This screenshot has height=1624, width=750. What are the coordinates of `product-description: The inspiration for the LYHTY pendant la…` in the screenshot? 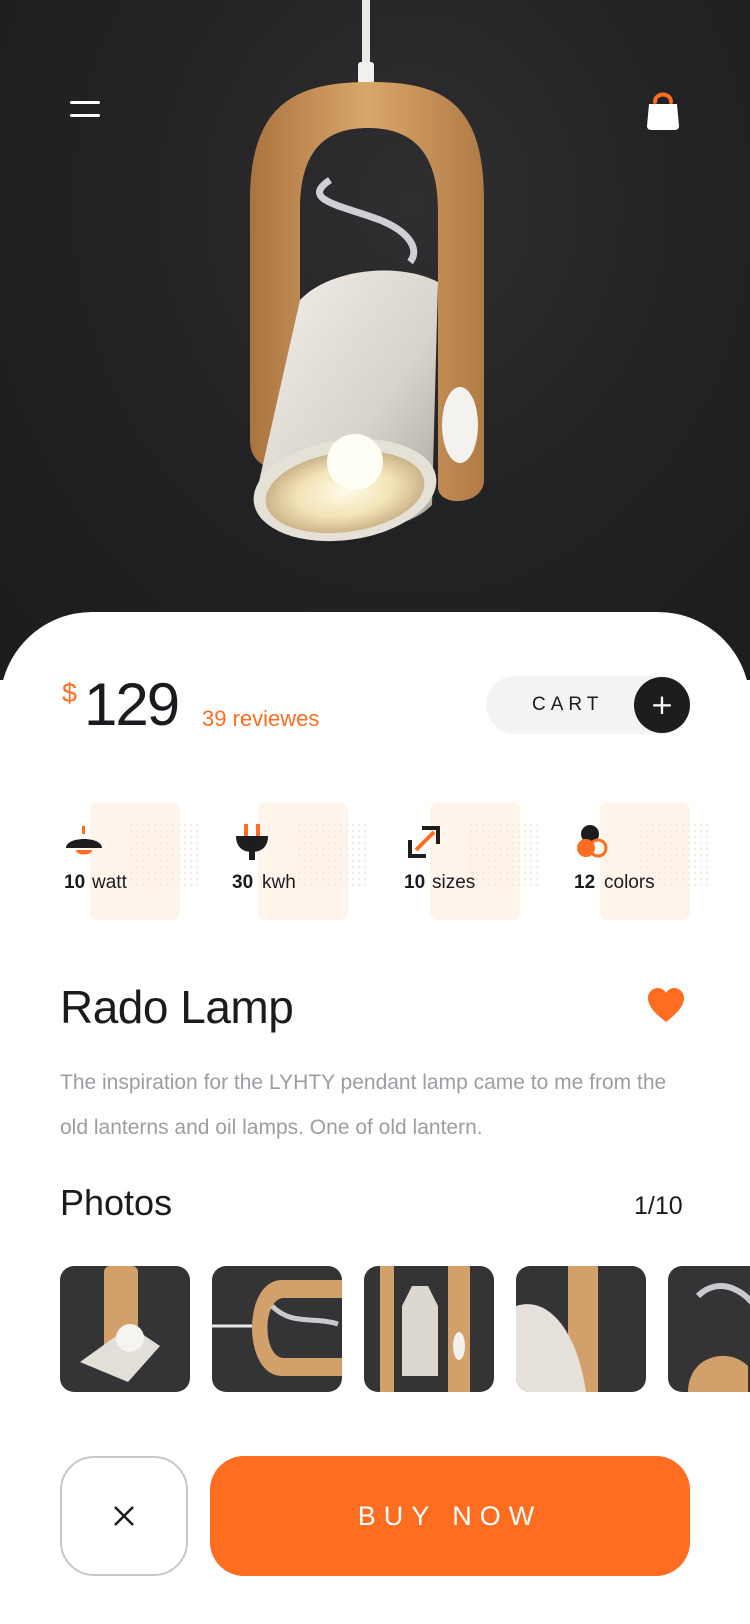 It's located at (363, 1105).